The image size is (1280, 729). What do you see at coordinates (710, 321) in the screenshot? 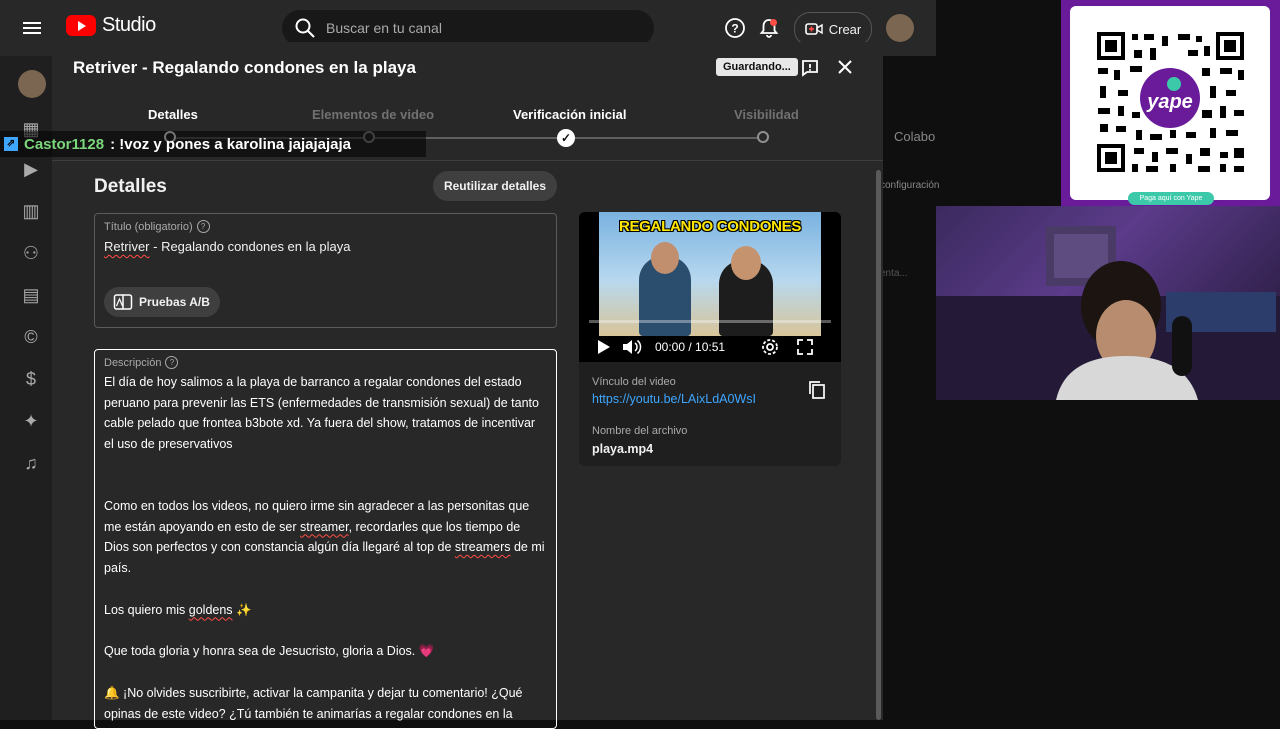
I see `video-progress-bar` at bounding box center [710, 321].